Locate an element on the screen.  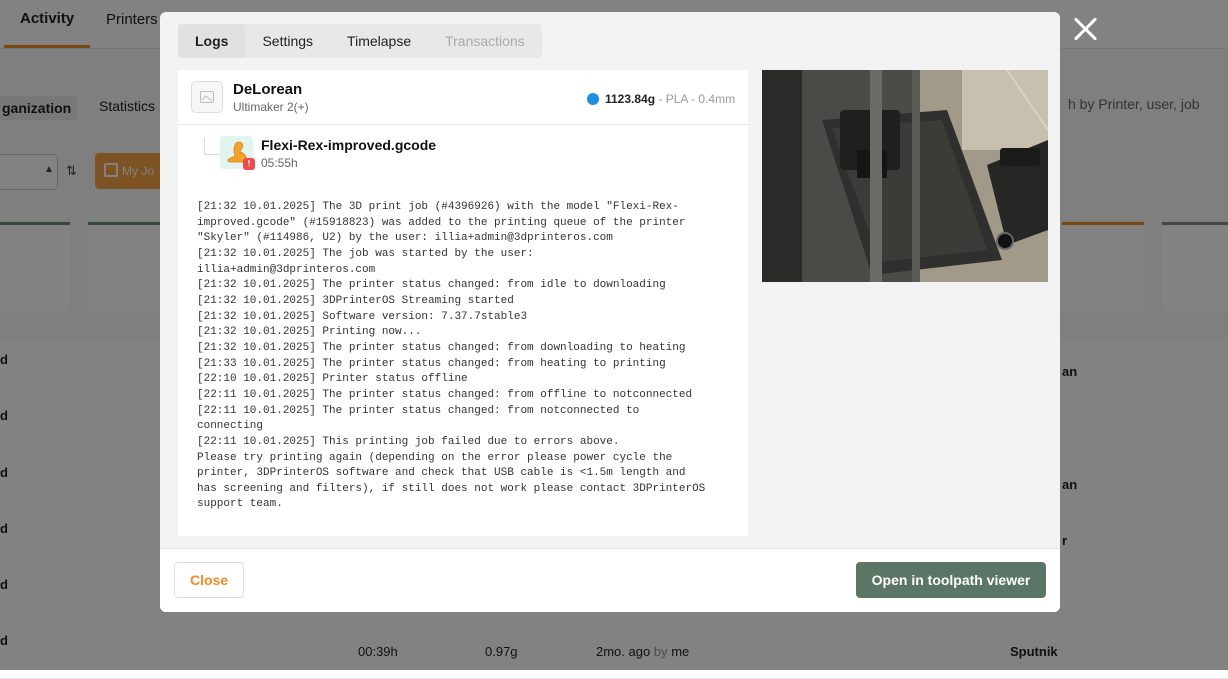
job-duration: 05:55h is located at coordinates (279, 163).